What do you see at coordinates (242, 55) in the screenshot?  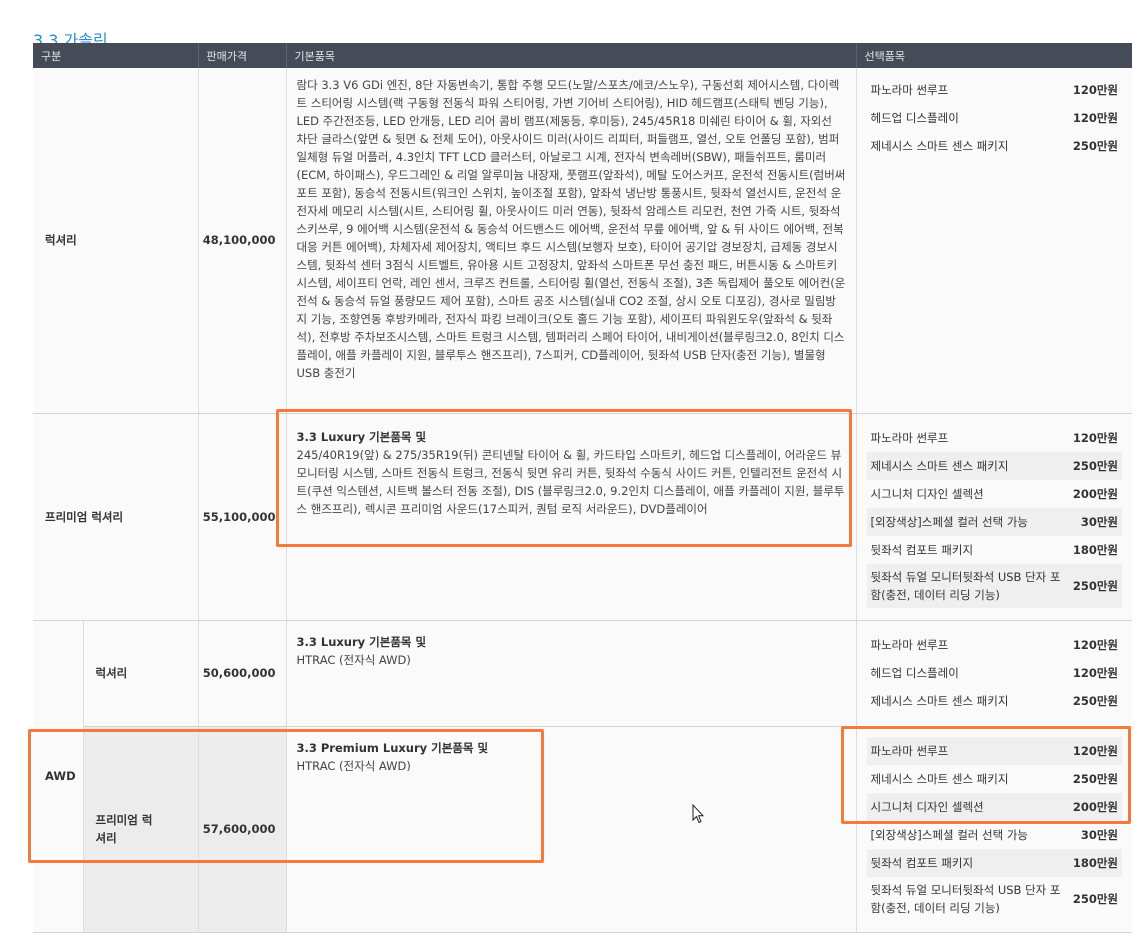 I see `header-price: 판매가격` at bounding box center [242, 55].